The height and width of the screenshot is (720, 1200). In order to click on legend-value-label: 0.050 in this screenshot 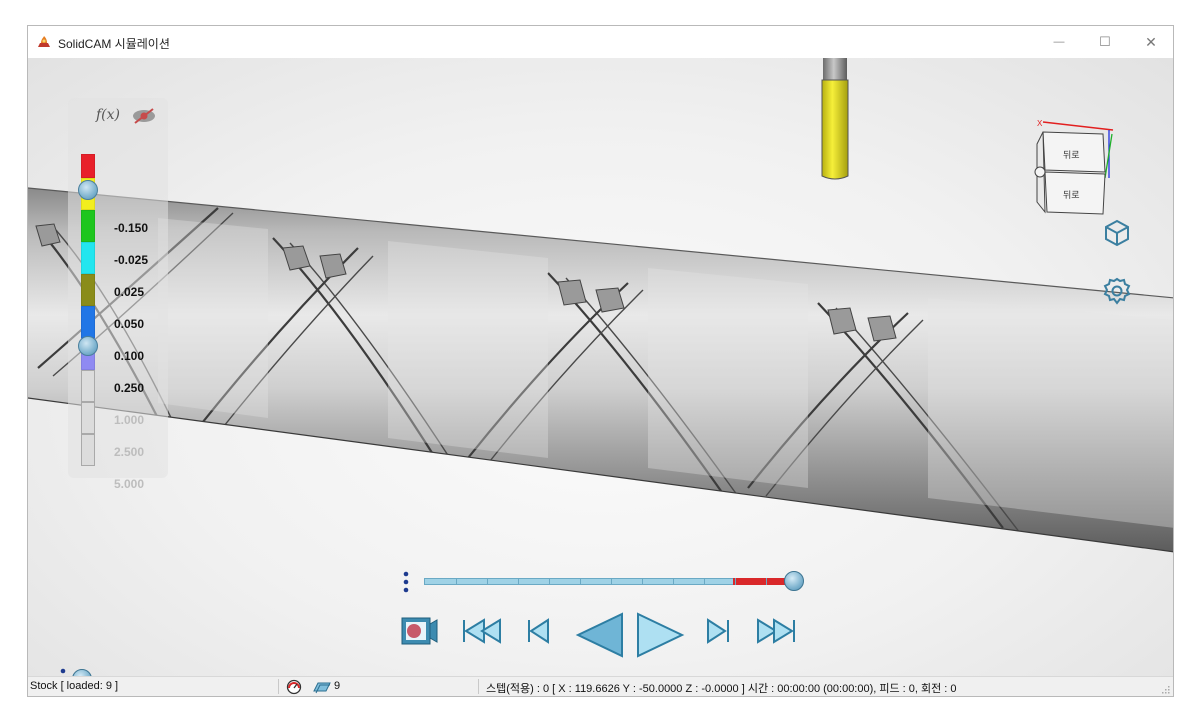, I will do `click(129, 324)`.